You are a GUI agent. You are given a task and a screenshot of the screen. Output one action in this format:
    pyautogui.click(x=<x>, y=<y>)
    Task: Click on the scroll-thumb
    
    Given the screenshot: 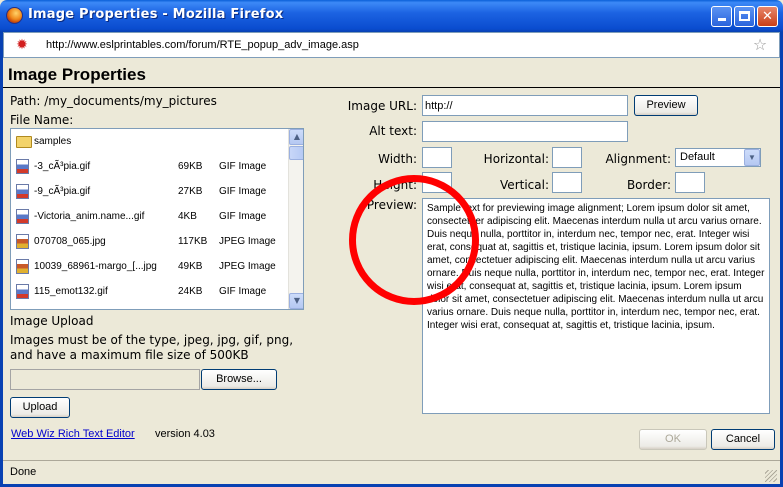 What is the action you would take?
    pyautogui.click(x=296, y=153)
    